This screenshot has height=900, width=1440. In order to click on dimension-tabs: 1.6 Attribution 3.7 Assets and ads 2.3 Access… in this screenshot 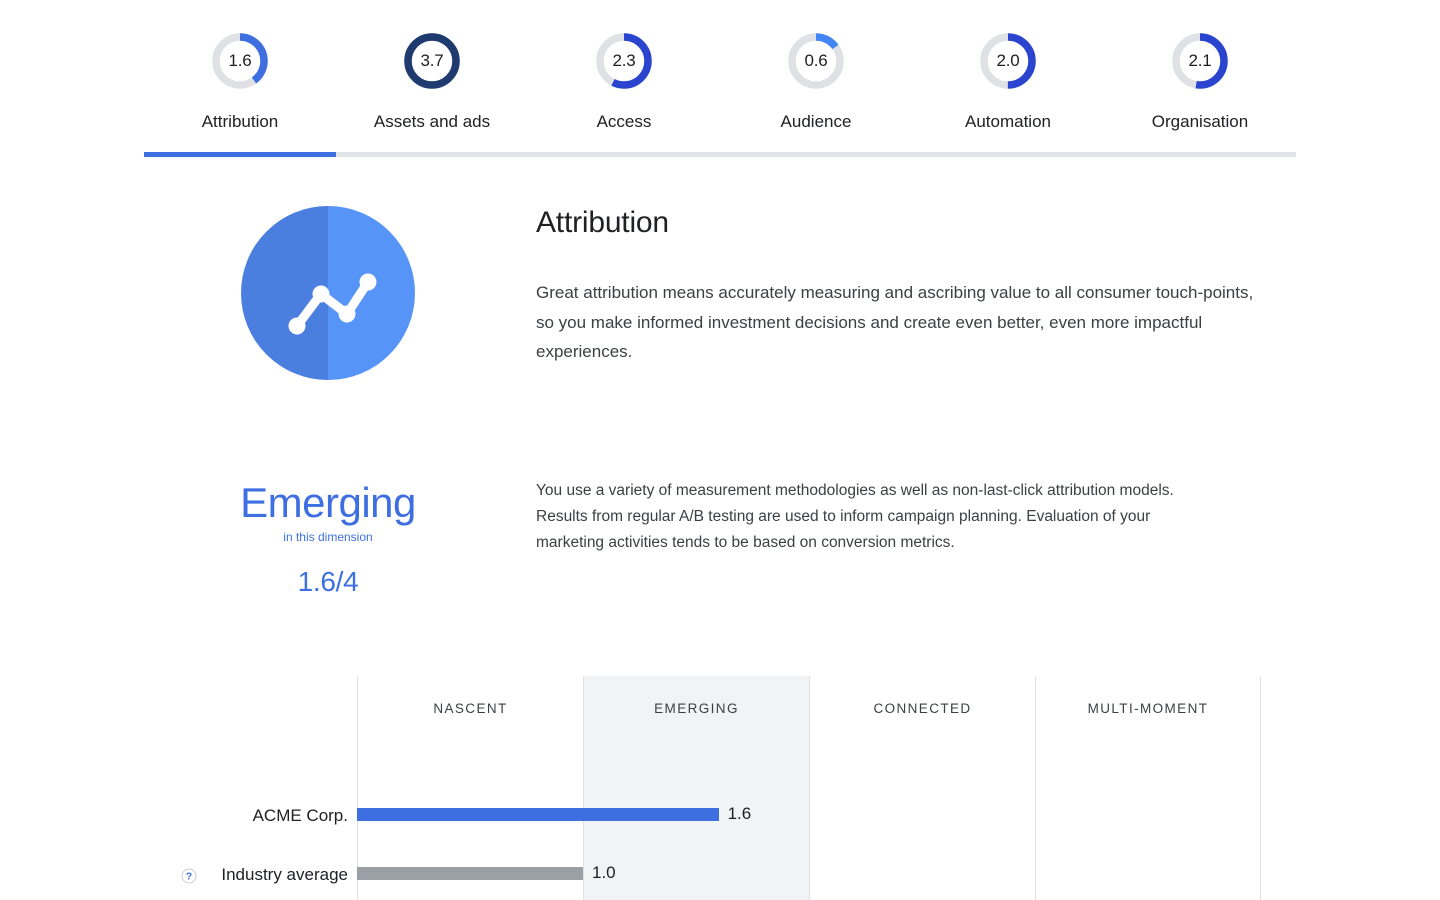, I will do `click(720, 90)`.